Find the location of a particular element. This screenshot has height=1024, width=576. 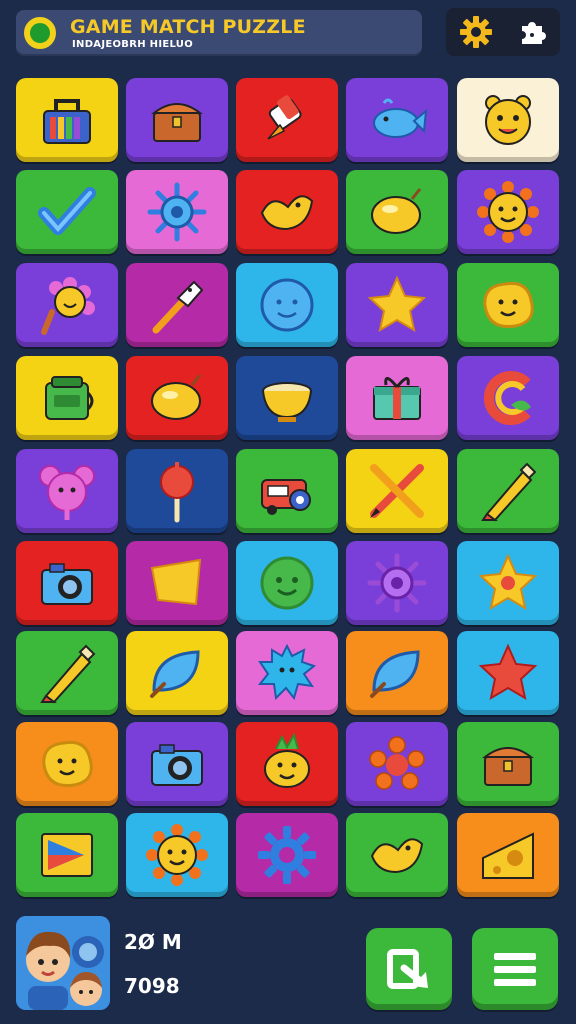

blue-sun-icon is located at coordinates (177, 212).